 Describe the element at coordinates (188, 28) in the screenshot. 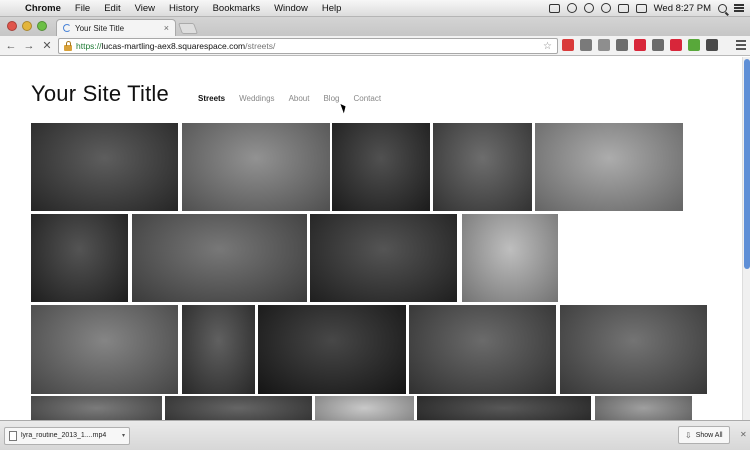

I see `new-tab-button` at that location.